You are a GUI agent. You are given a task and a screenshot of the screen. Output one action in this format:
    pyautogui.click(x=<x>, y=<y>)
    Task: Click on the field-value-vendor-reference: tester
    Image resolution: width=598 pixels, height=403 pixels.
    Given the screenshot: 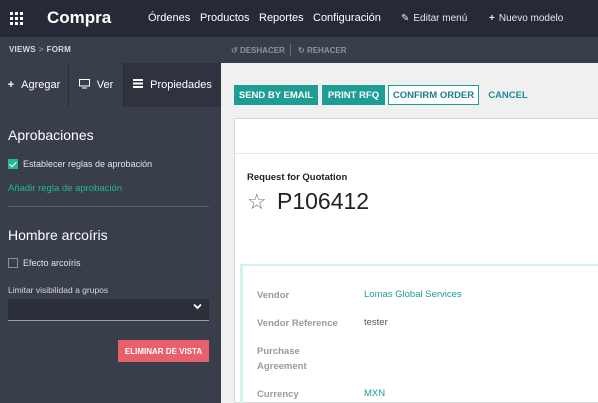 What is the action you would take?
    pyautogui.click(x=376, y=322)
    